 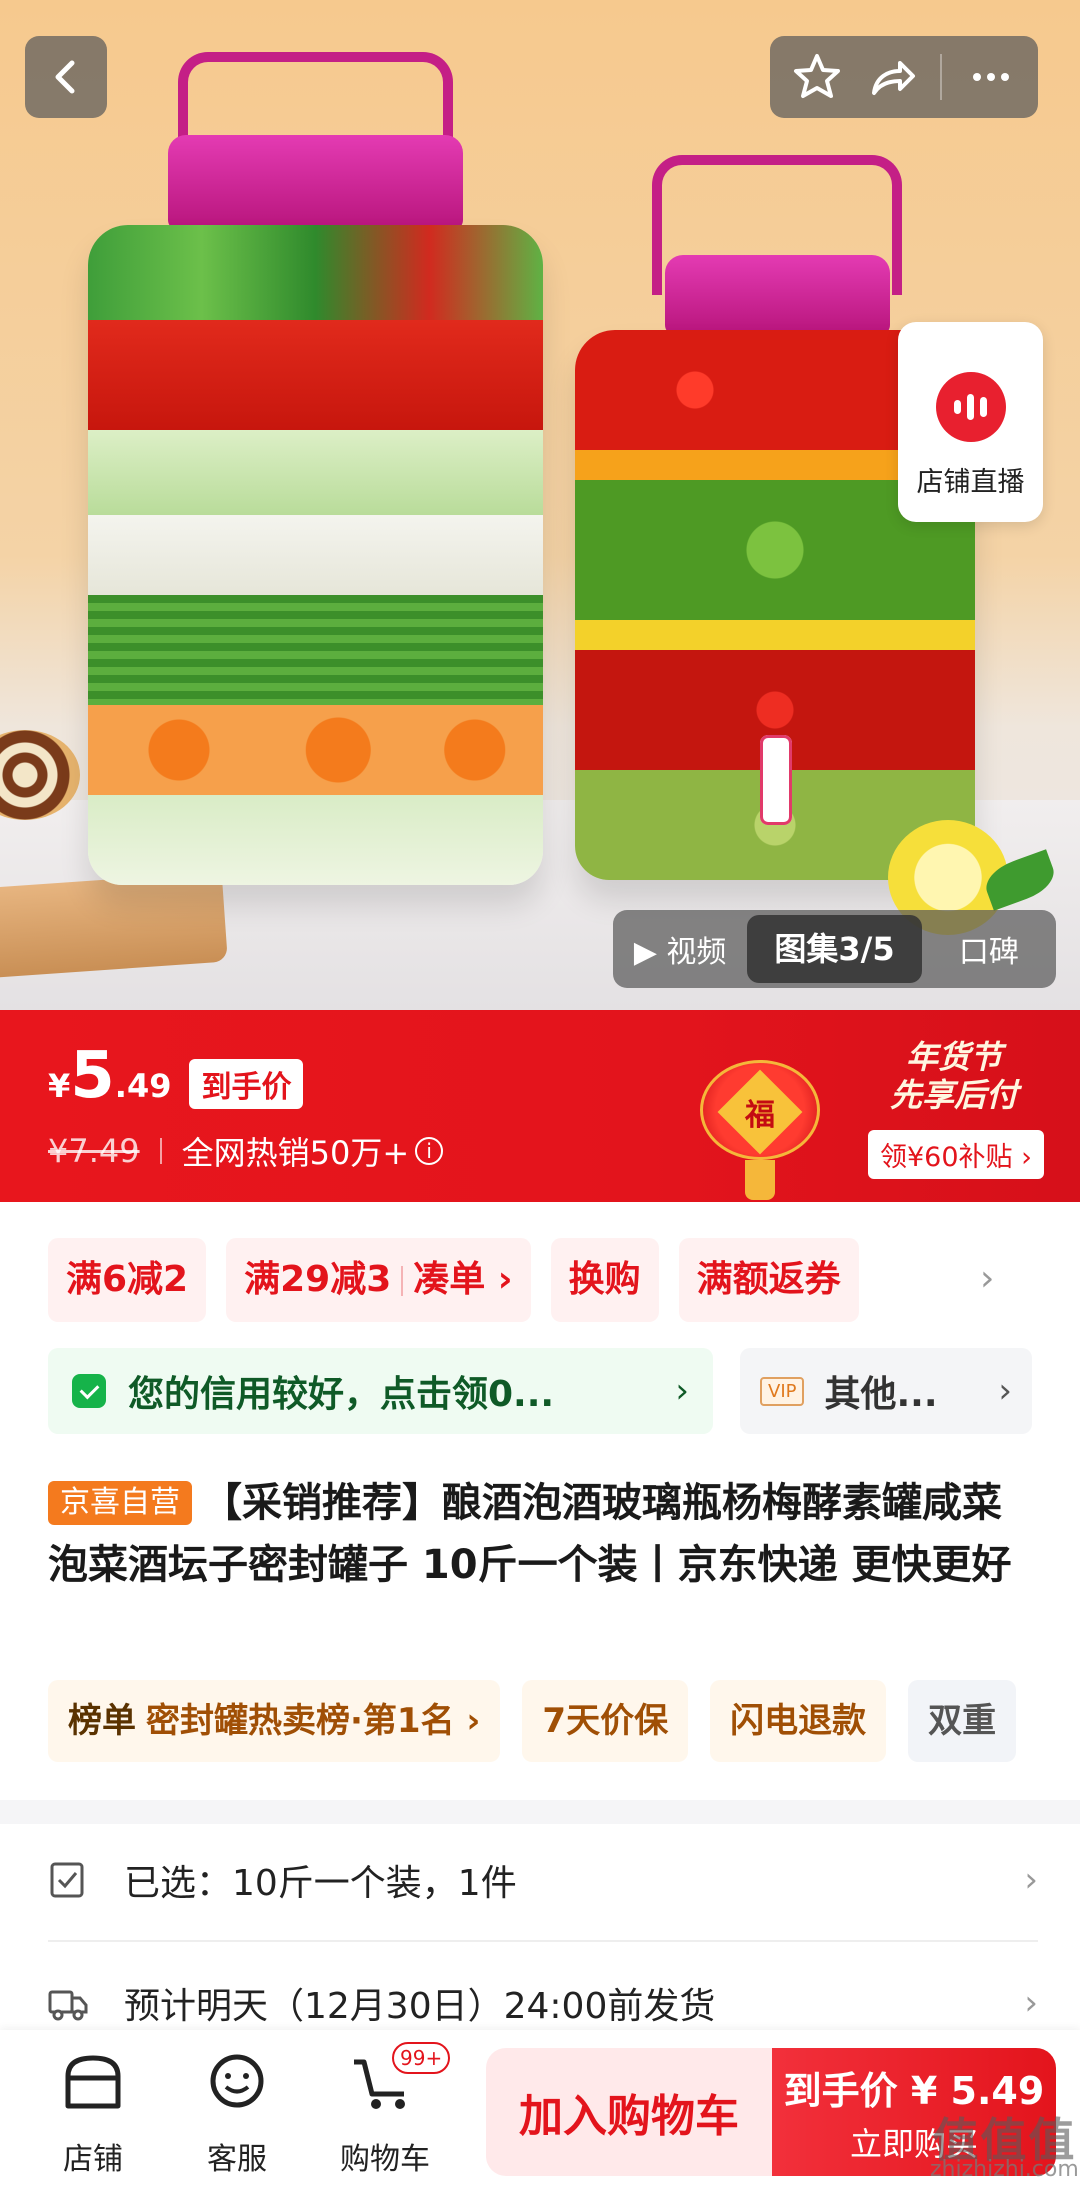 What do you see at coordinates (954, 1095) in the screenshot?
I see `promo-title-line2: 先享后付` at bounding box center [954, 1095].